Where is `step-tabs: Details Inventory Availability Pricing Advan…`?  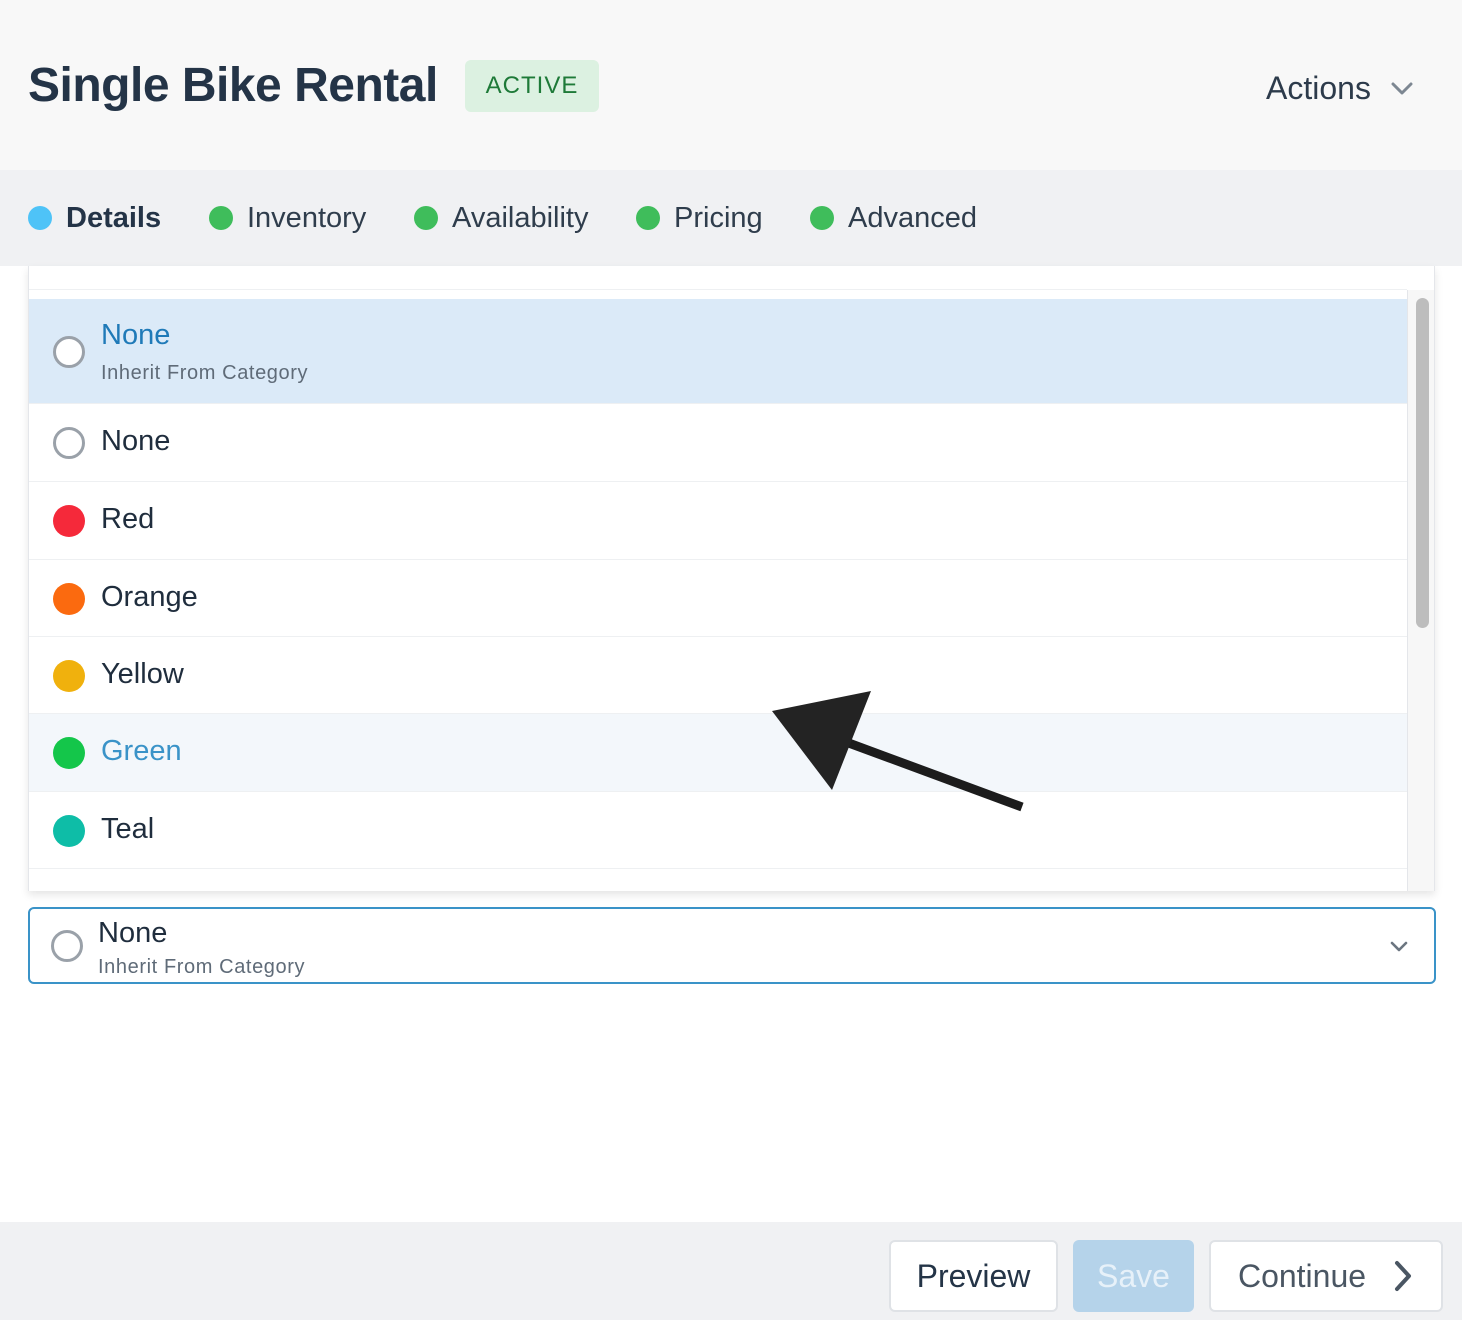
step-tabs: Details Inventory Availability Pricing Advan… is located at coordinates (731, 218).